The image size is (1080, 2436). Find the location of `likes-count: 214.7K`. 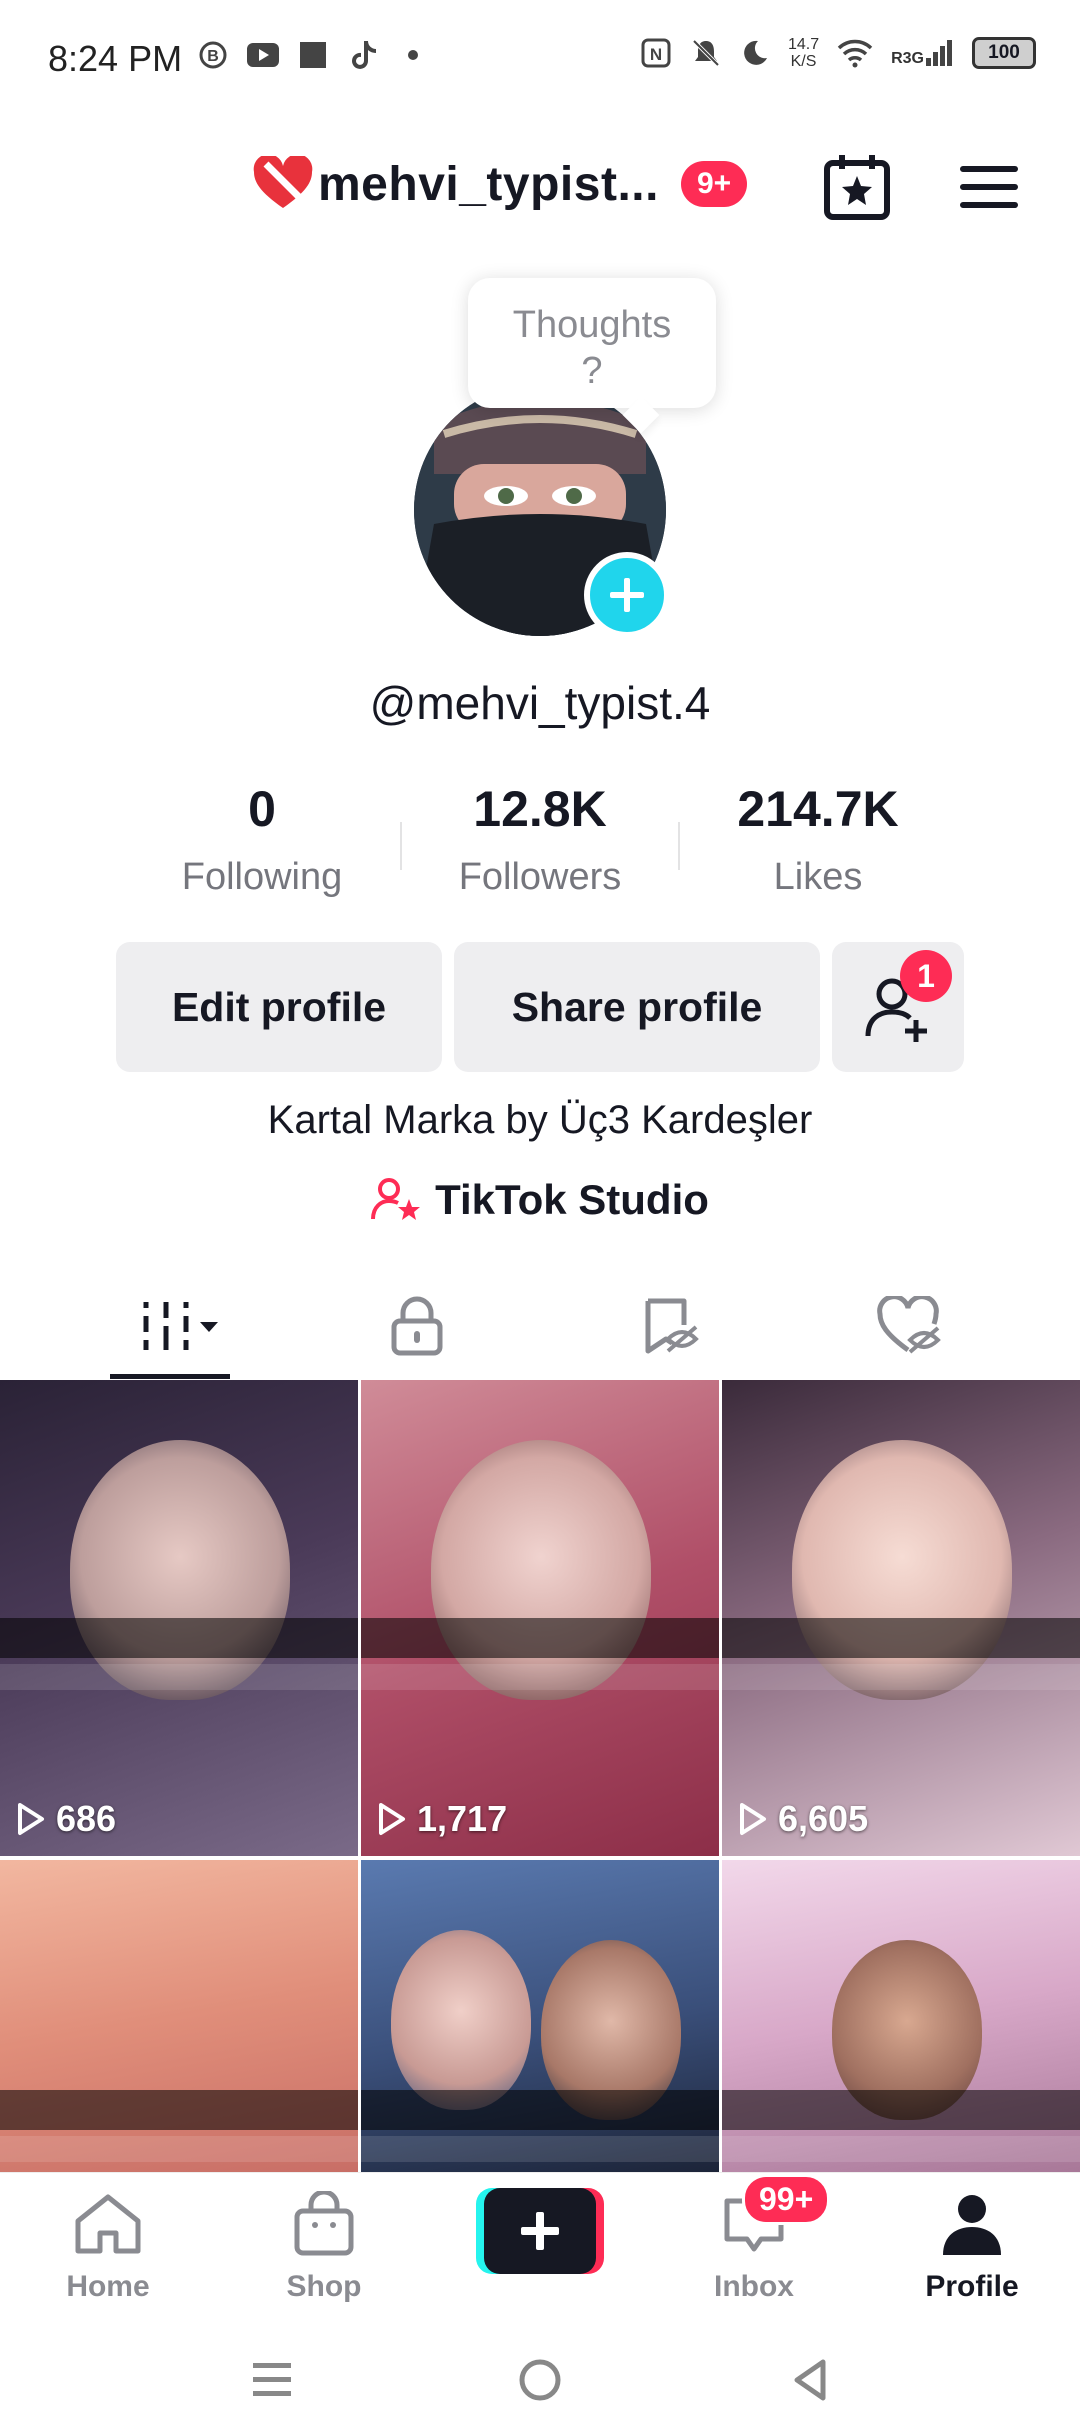

likes-count: 214.7K is located at coordinates (818, 809).